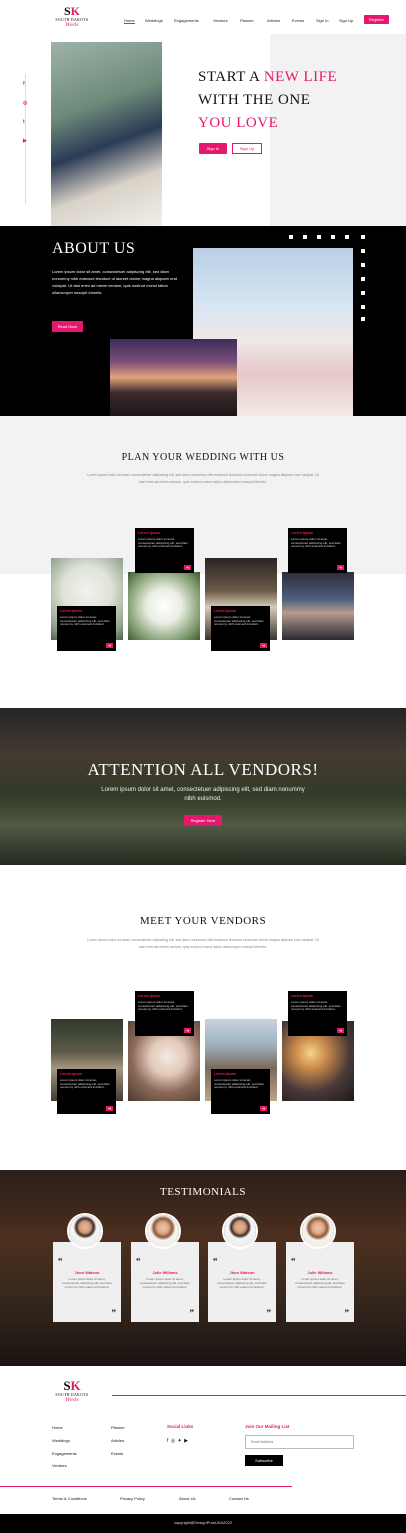 Image resolution: width=406 pixels, height=1533 pixels. I want to click on footer-top-divider, so click(259, 1395).